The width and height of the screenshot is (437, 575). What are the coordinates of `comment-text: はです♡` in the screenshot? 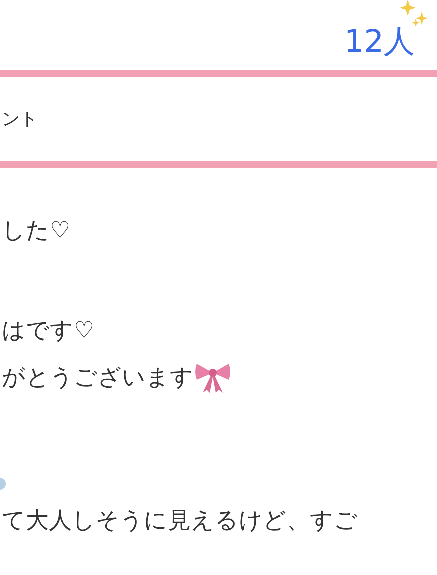 It's located at (48, 331).